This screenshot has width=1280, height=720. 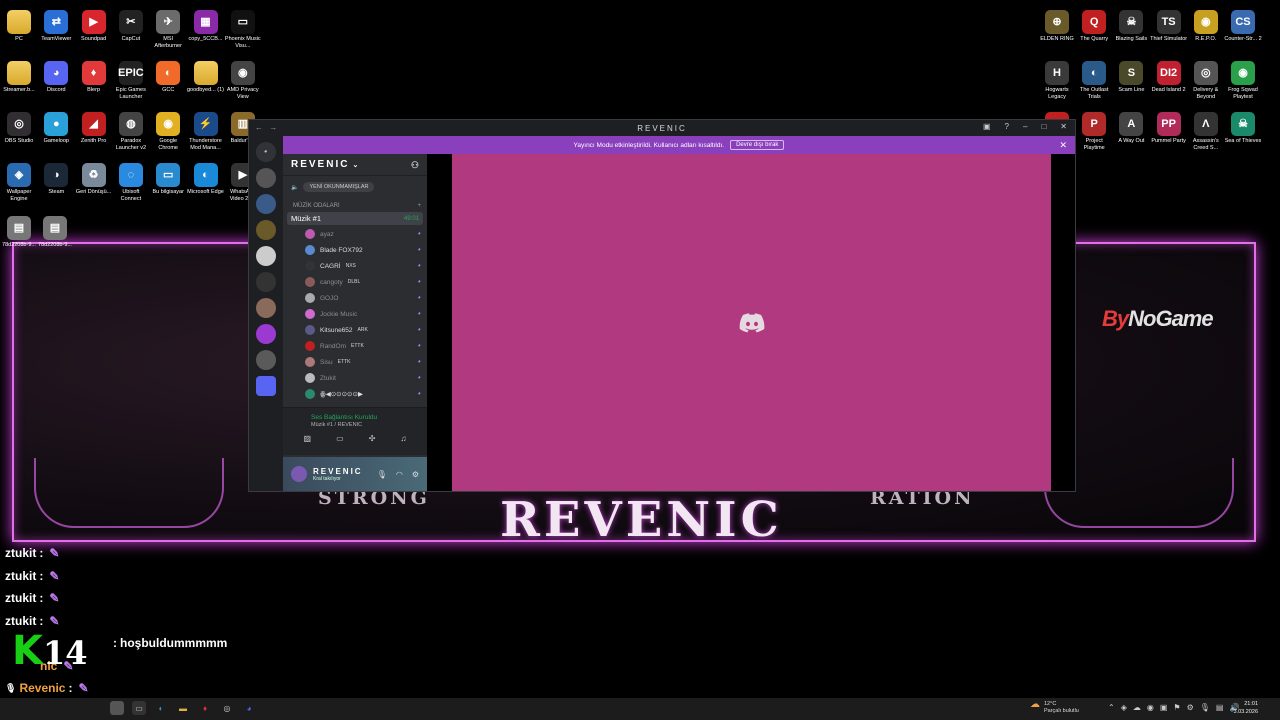 What do you see at coordinates (988, 126) in the screenshot?
I see `inbox-icon: ▣` at bounding box center [988, 126].